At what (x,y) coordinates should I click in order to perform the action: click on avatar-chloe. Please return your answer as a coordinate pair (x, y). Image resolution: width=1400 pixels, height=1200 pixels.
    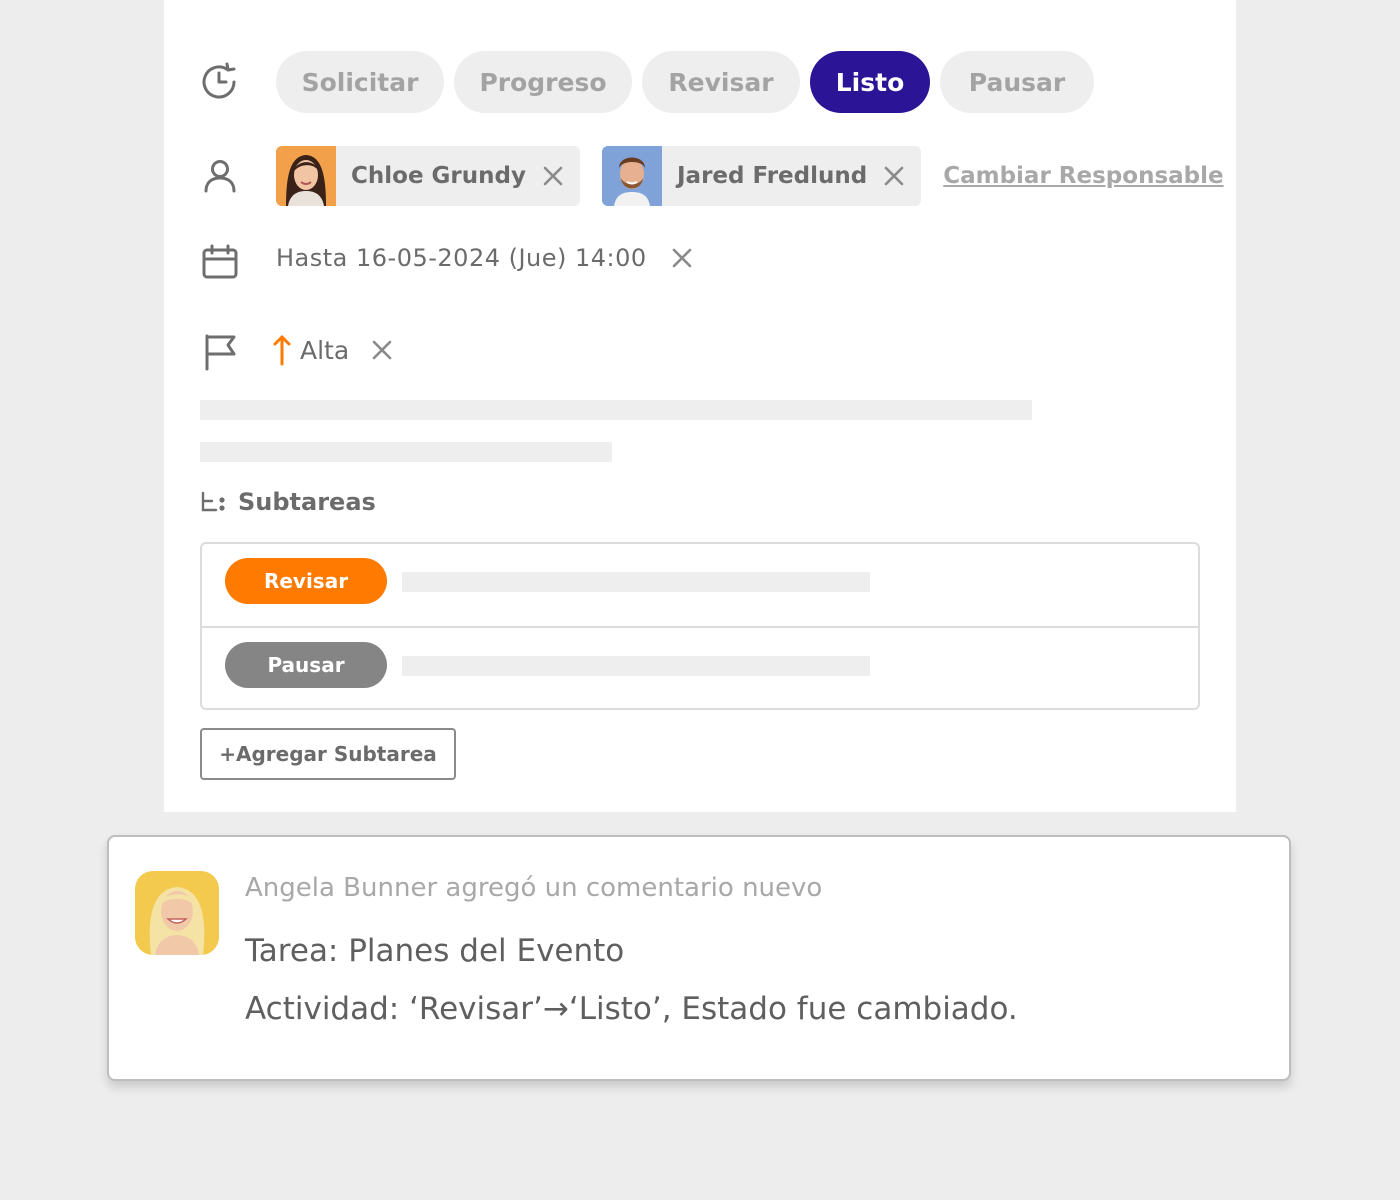
    Looking at the image, I should click on (306, 176).